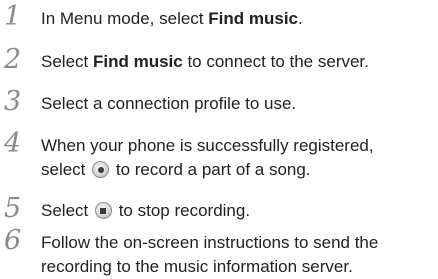 Image resolution: width=438 pixels, height=279 pixels. What do you see at coordinates (211, 169) in the screenshot?
I see `step-text-post: to record a part of a song.` at bounding box center [211, 169].